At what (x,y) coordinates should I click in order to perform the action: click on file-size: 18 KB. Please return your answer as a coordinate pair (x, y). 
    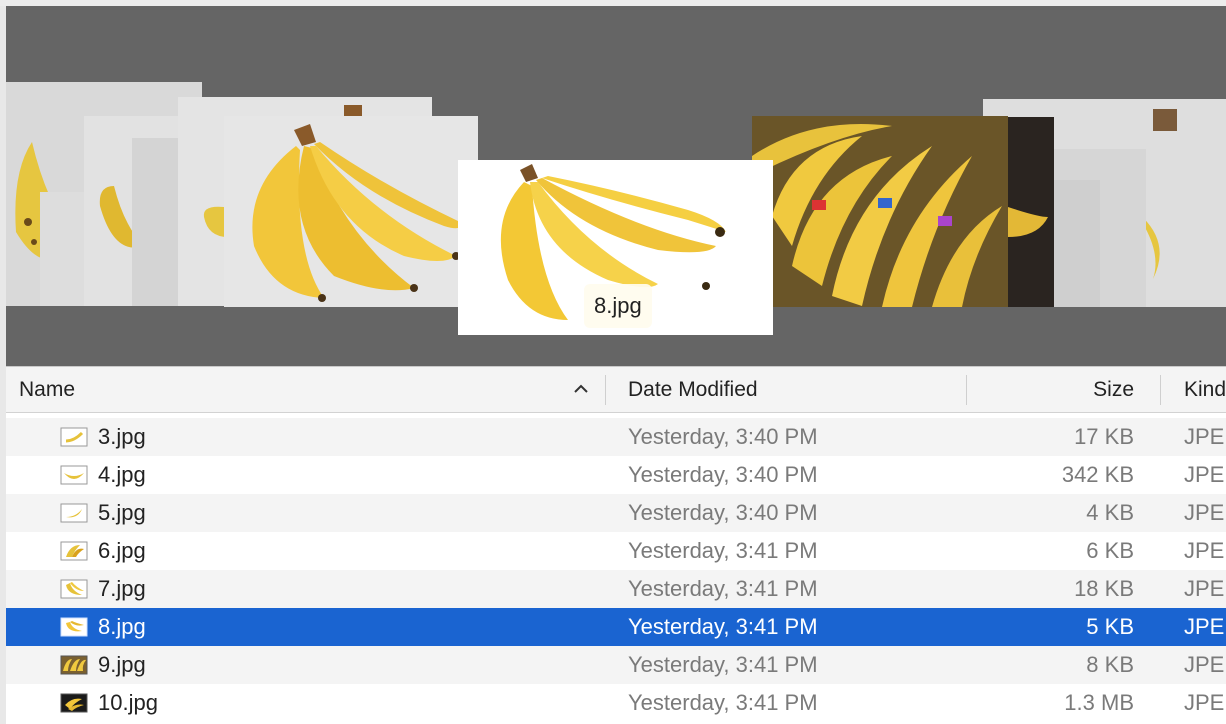
    Looking at the image, I should click on (1104, 588).